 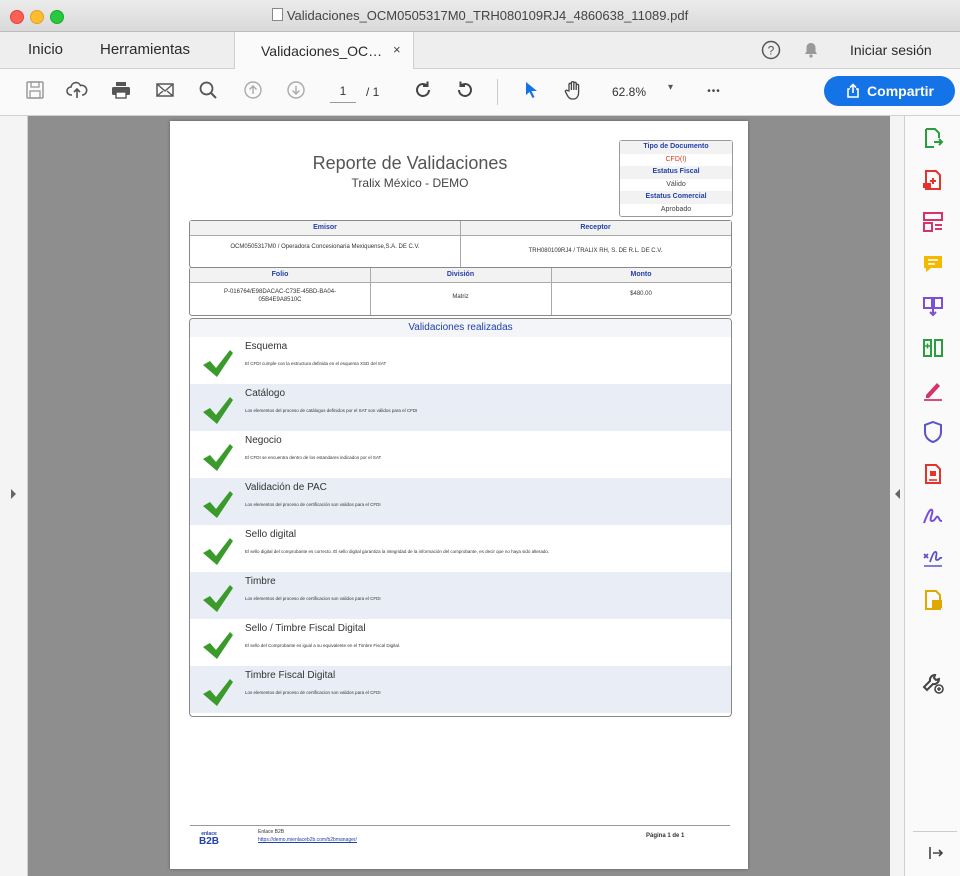 I want to click on create-pdf-icon, so click(x=933, y=180).